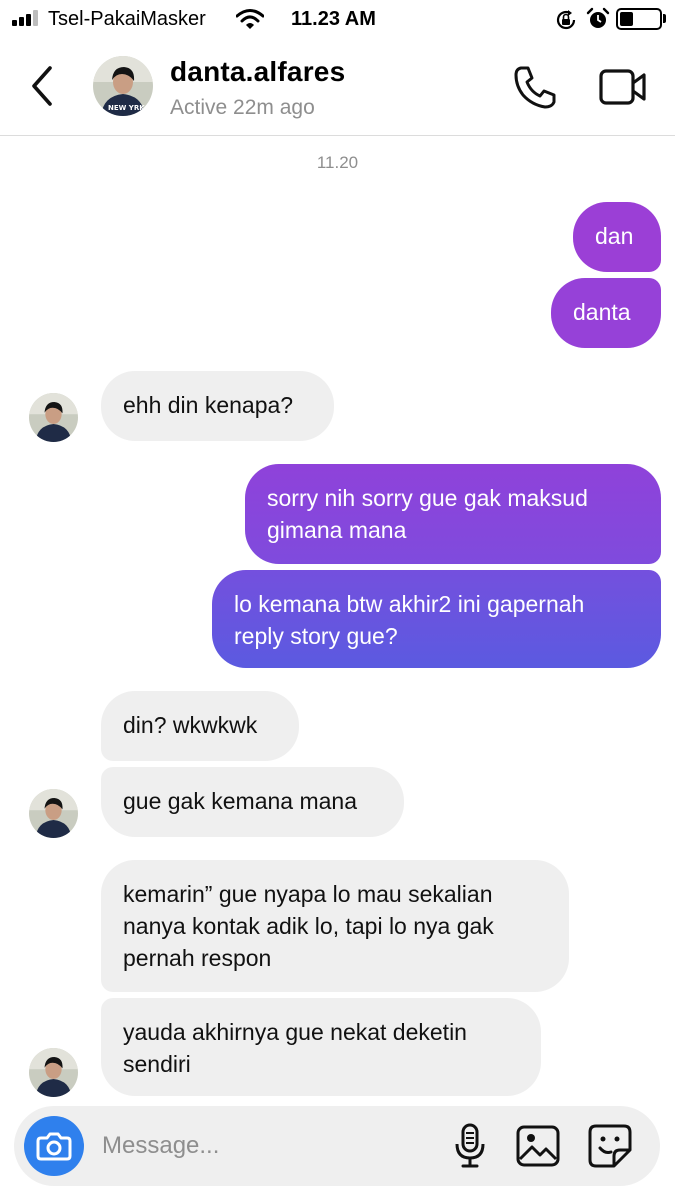  What do you see at coordinates (333, 19) in the screenshot?
I see `clock: 11.23 AM` at bounding box center [333, 19].